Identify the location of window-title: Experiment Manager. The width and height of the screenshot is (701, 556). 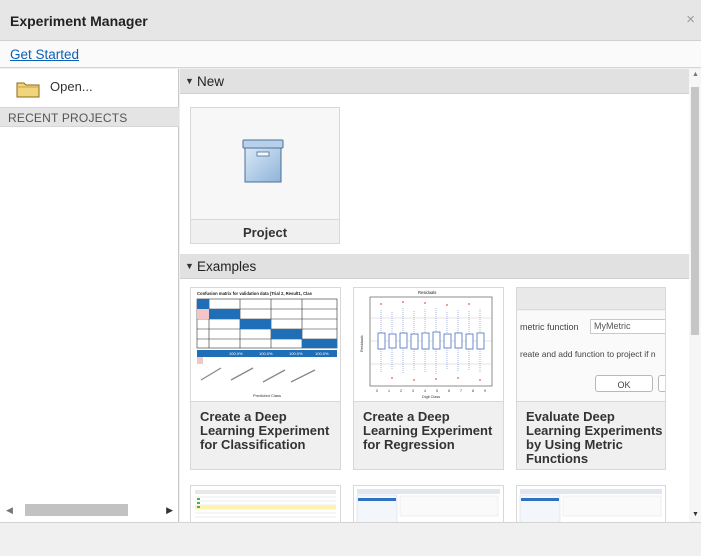
(79, 21).